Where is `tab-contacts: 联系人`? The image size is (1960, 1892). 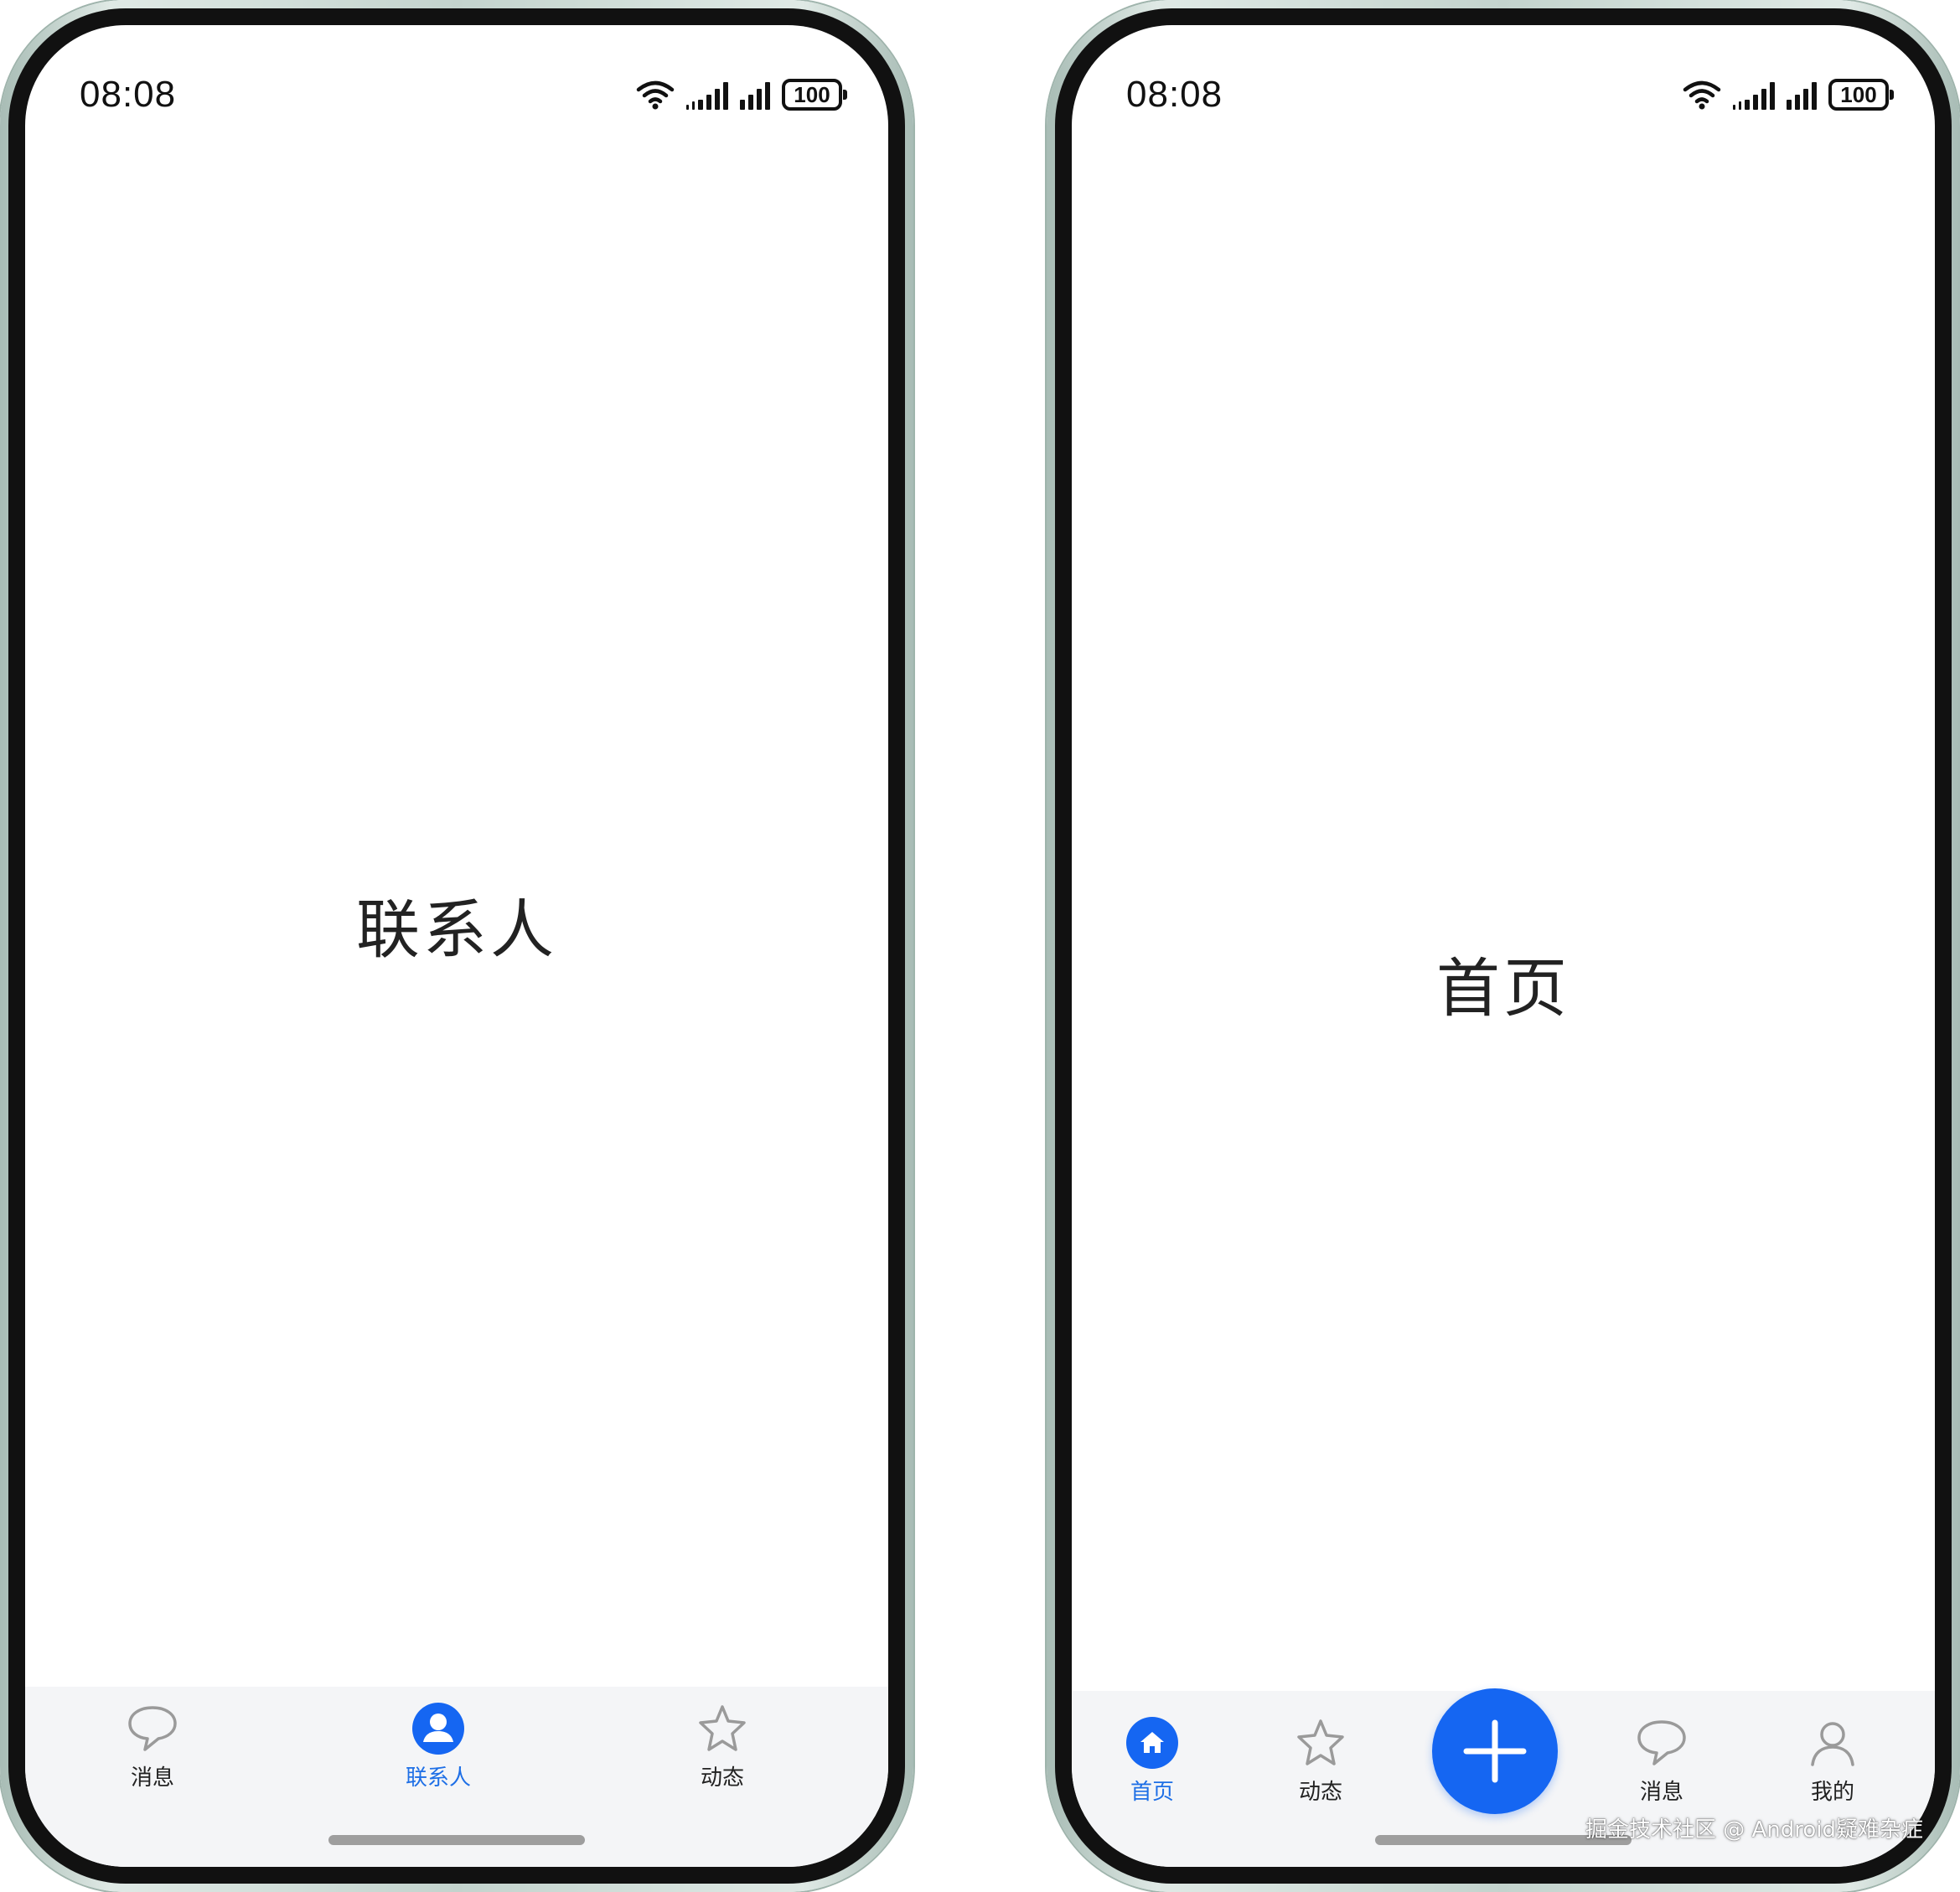 tab-contacts: 联系人 is located at coordinates (439, 1747).